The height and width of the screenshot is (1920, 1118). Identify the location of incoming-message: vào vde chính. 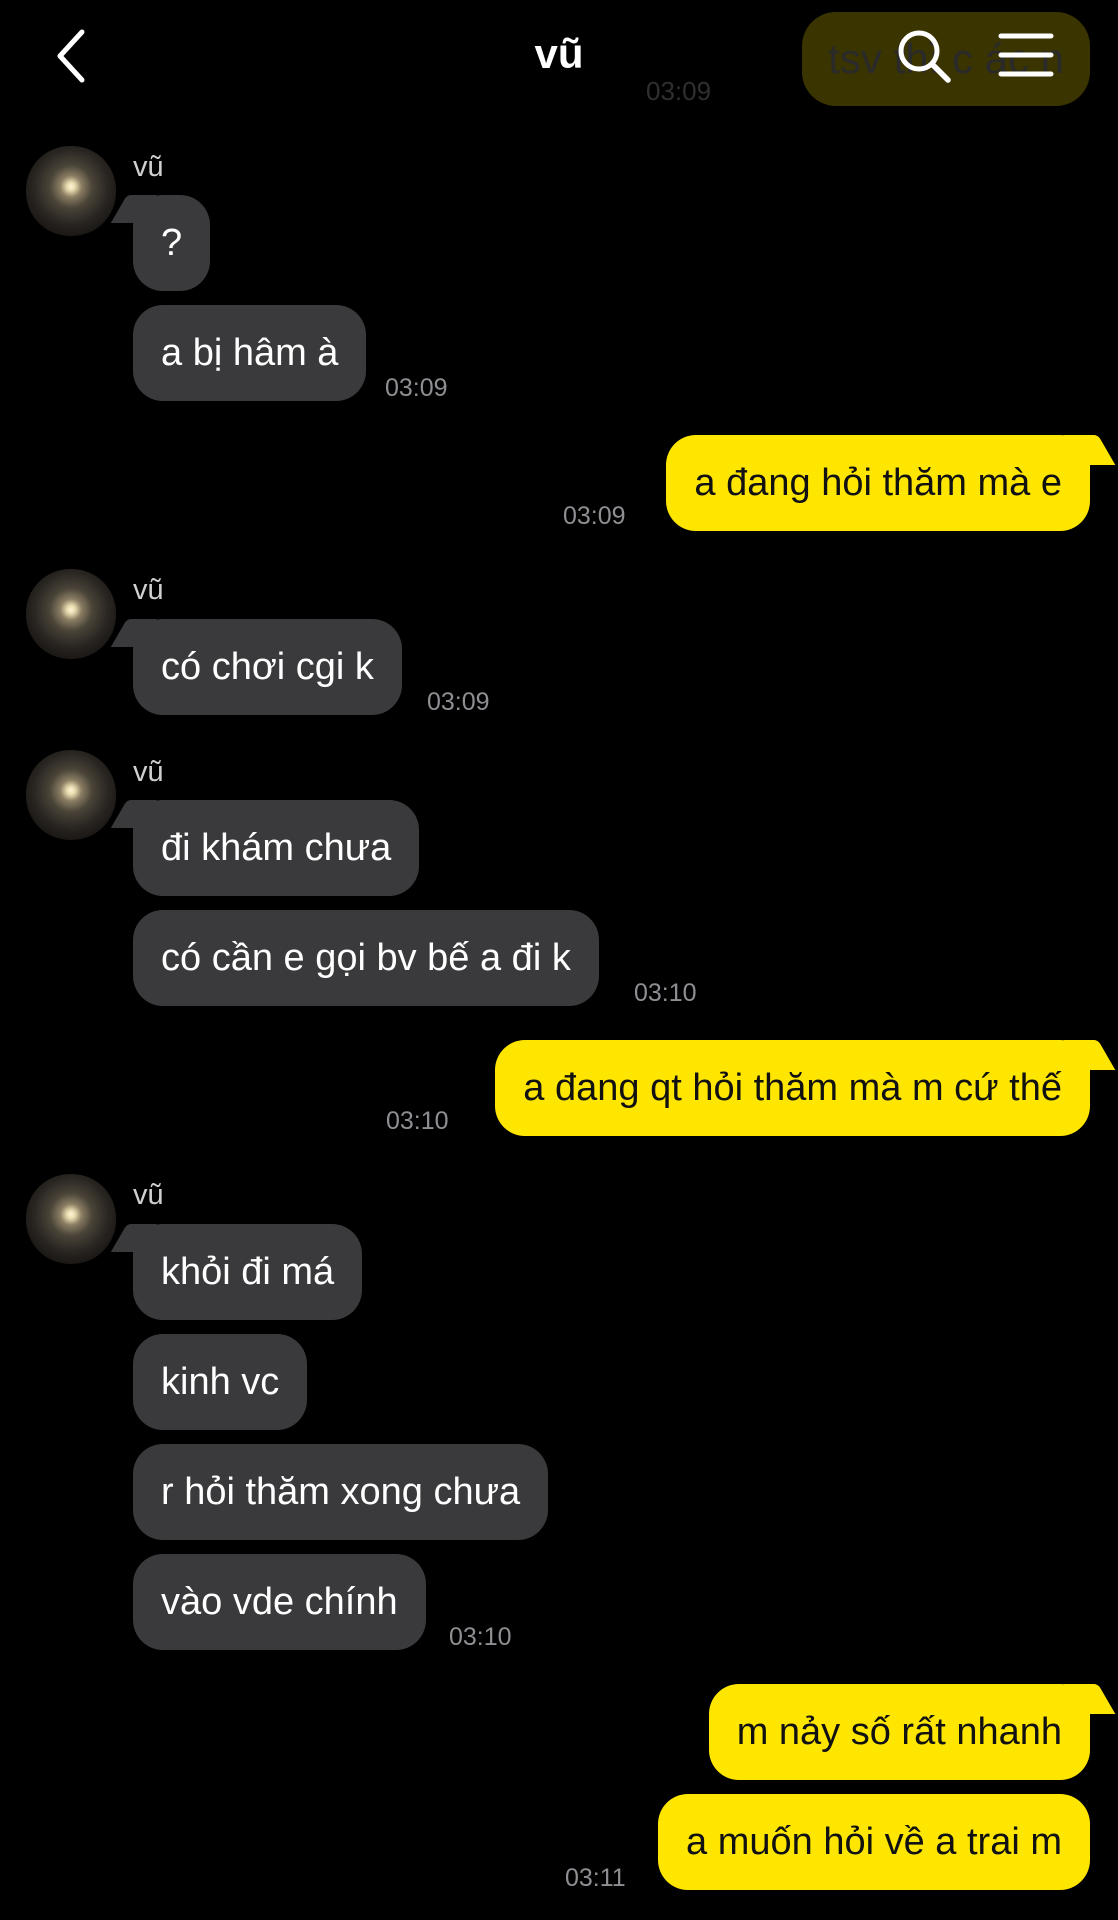
(279, 1602).